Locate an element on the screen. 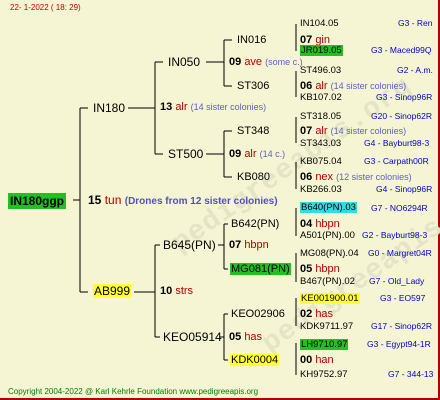 This screenshot has width=440, height=400. gen-number: 07 is located at coordinates (306, 131).